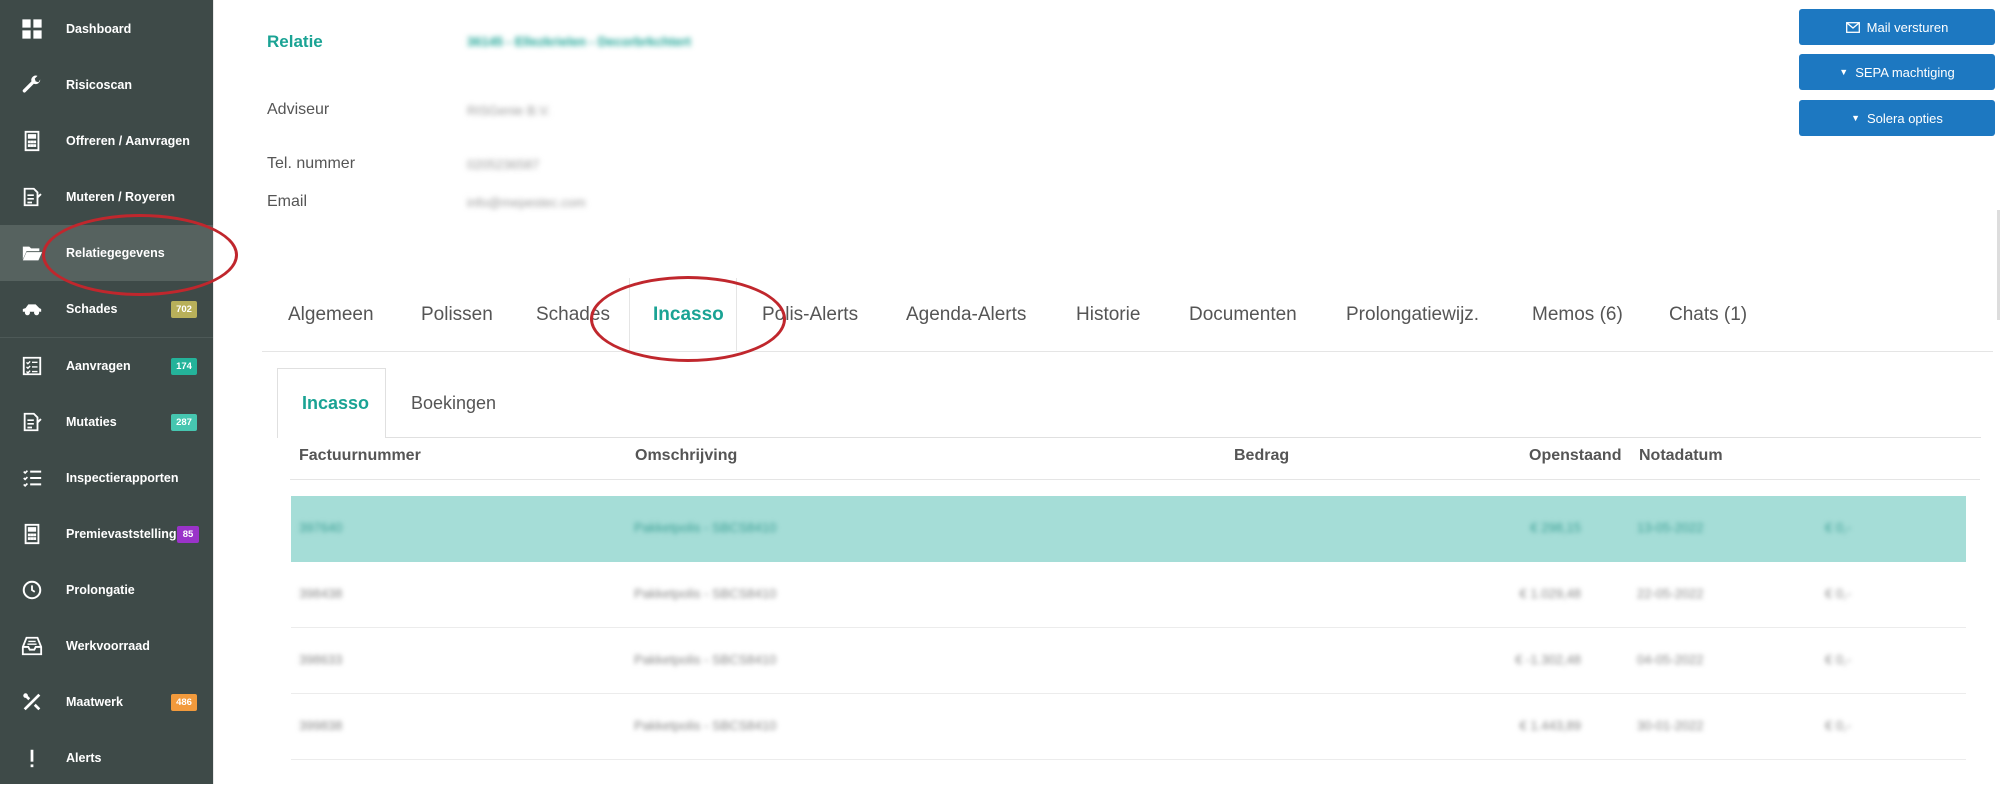  What do you see at coordinates (122, 478) in the screenshot?
I see `sidebar-item-label: Inspectierapporten` at bounding box center [122, 478].